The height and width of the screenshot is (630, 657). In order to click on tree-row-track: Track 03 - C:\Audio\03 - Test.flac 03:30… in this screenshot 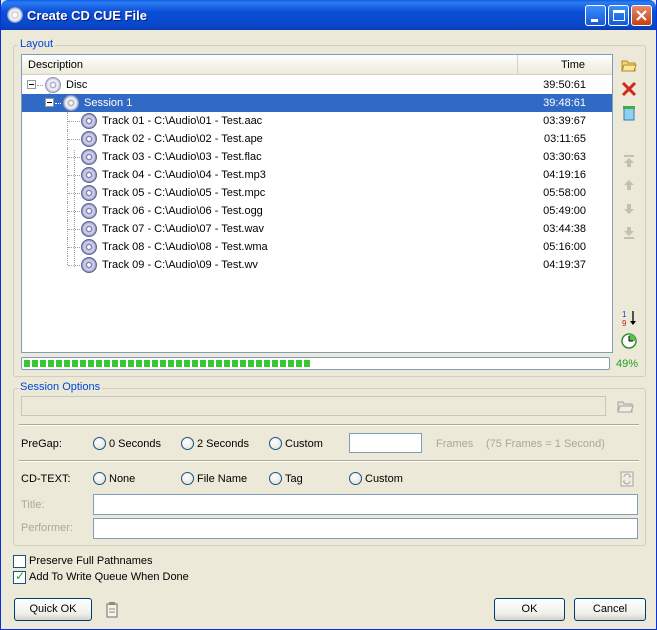, I will do `click(317, 157)`.